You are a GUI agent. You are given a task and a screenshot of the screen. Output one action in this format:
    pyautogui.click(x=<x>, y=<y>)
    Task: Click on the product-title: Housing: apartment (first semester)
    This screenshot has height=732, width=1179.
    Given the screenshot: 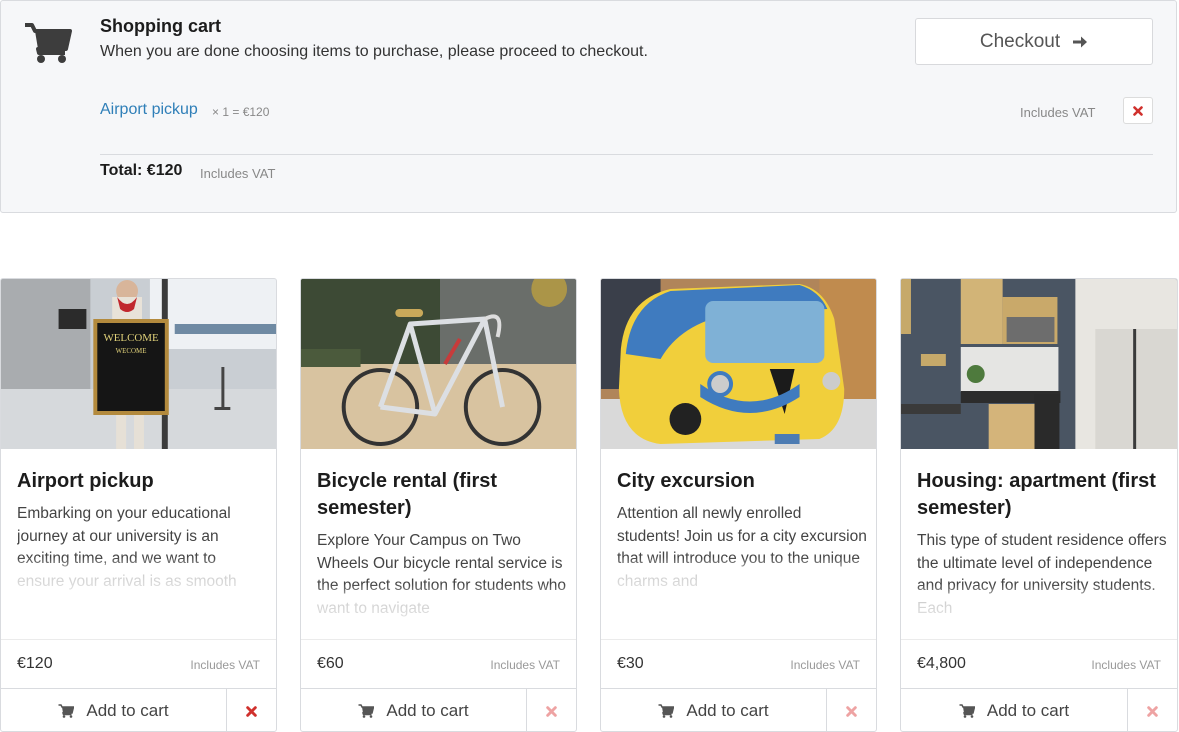 What is the action you would take?
    pyautogui.click(x=1036, y=494)
    